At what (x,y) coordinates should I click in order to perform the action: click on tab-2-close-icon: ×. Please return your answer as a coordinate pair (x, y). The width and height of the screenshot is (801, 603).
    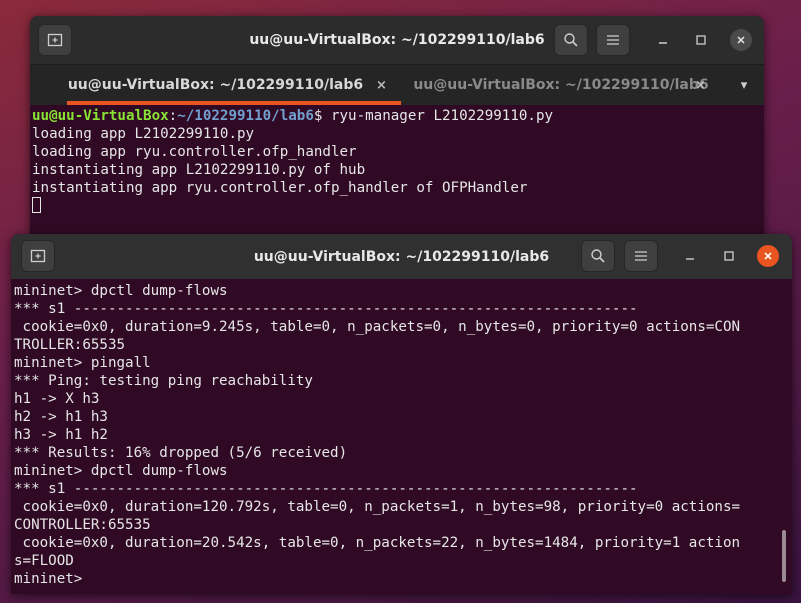
    Looking at the image, I should click on (700, 85).